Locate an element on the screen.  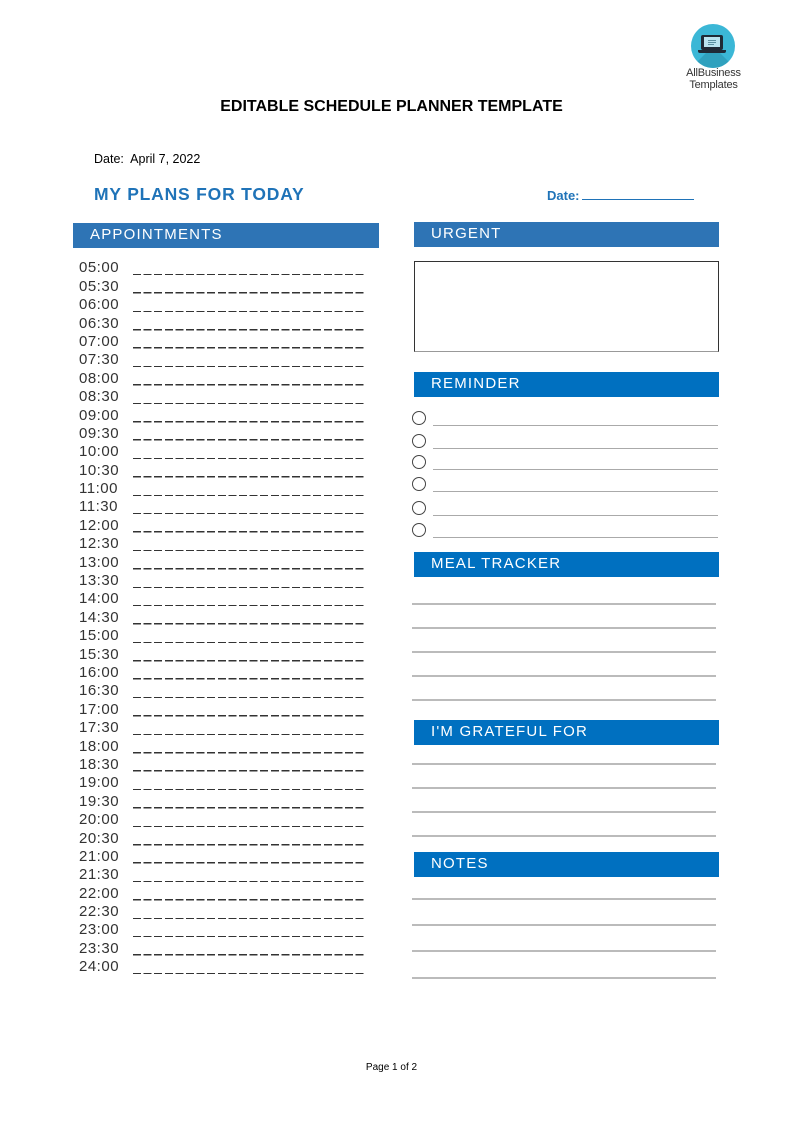
plans-date-field: Date: is located at coordinates (620, 195).